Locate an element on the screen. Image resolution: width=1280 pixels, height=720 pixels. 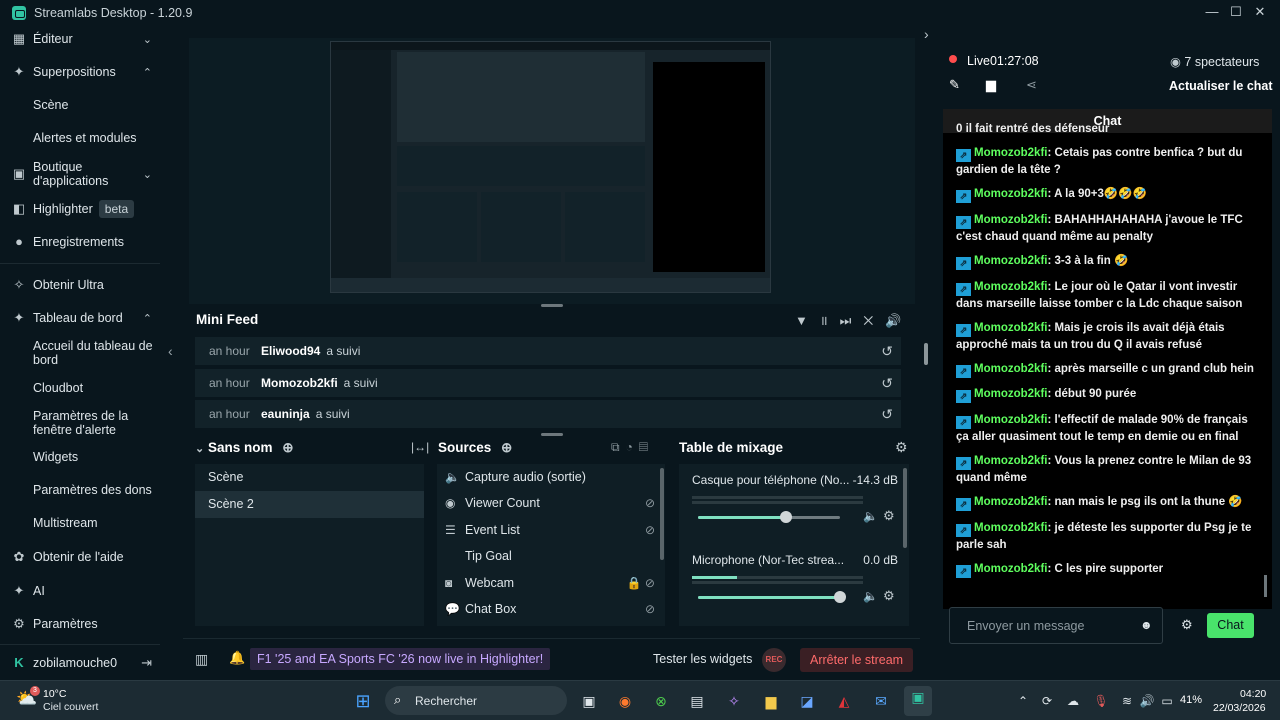
file-explorer-icon: ▆ is located at coordinates (771, 701).